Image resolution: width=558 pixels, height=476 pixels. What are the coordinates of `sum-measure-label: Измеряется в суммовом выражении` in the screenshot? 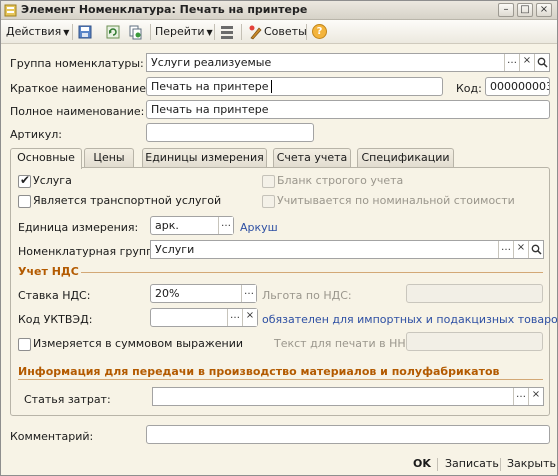 It's located at (138, 343).